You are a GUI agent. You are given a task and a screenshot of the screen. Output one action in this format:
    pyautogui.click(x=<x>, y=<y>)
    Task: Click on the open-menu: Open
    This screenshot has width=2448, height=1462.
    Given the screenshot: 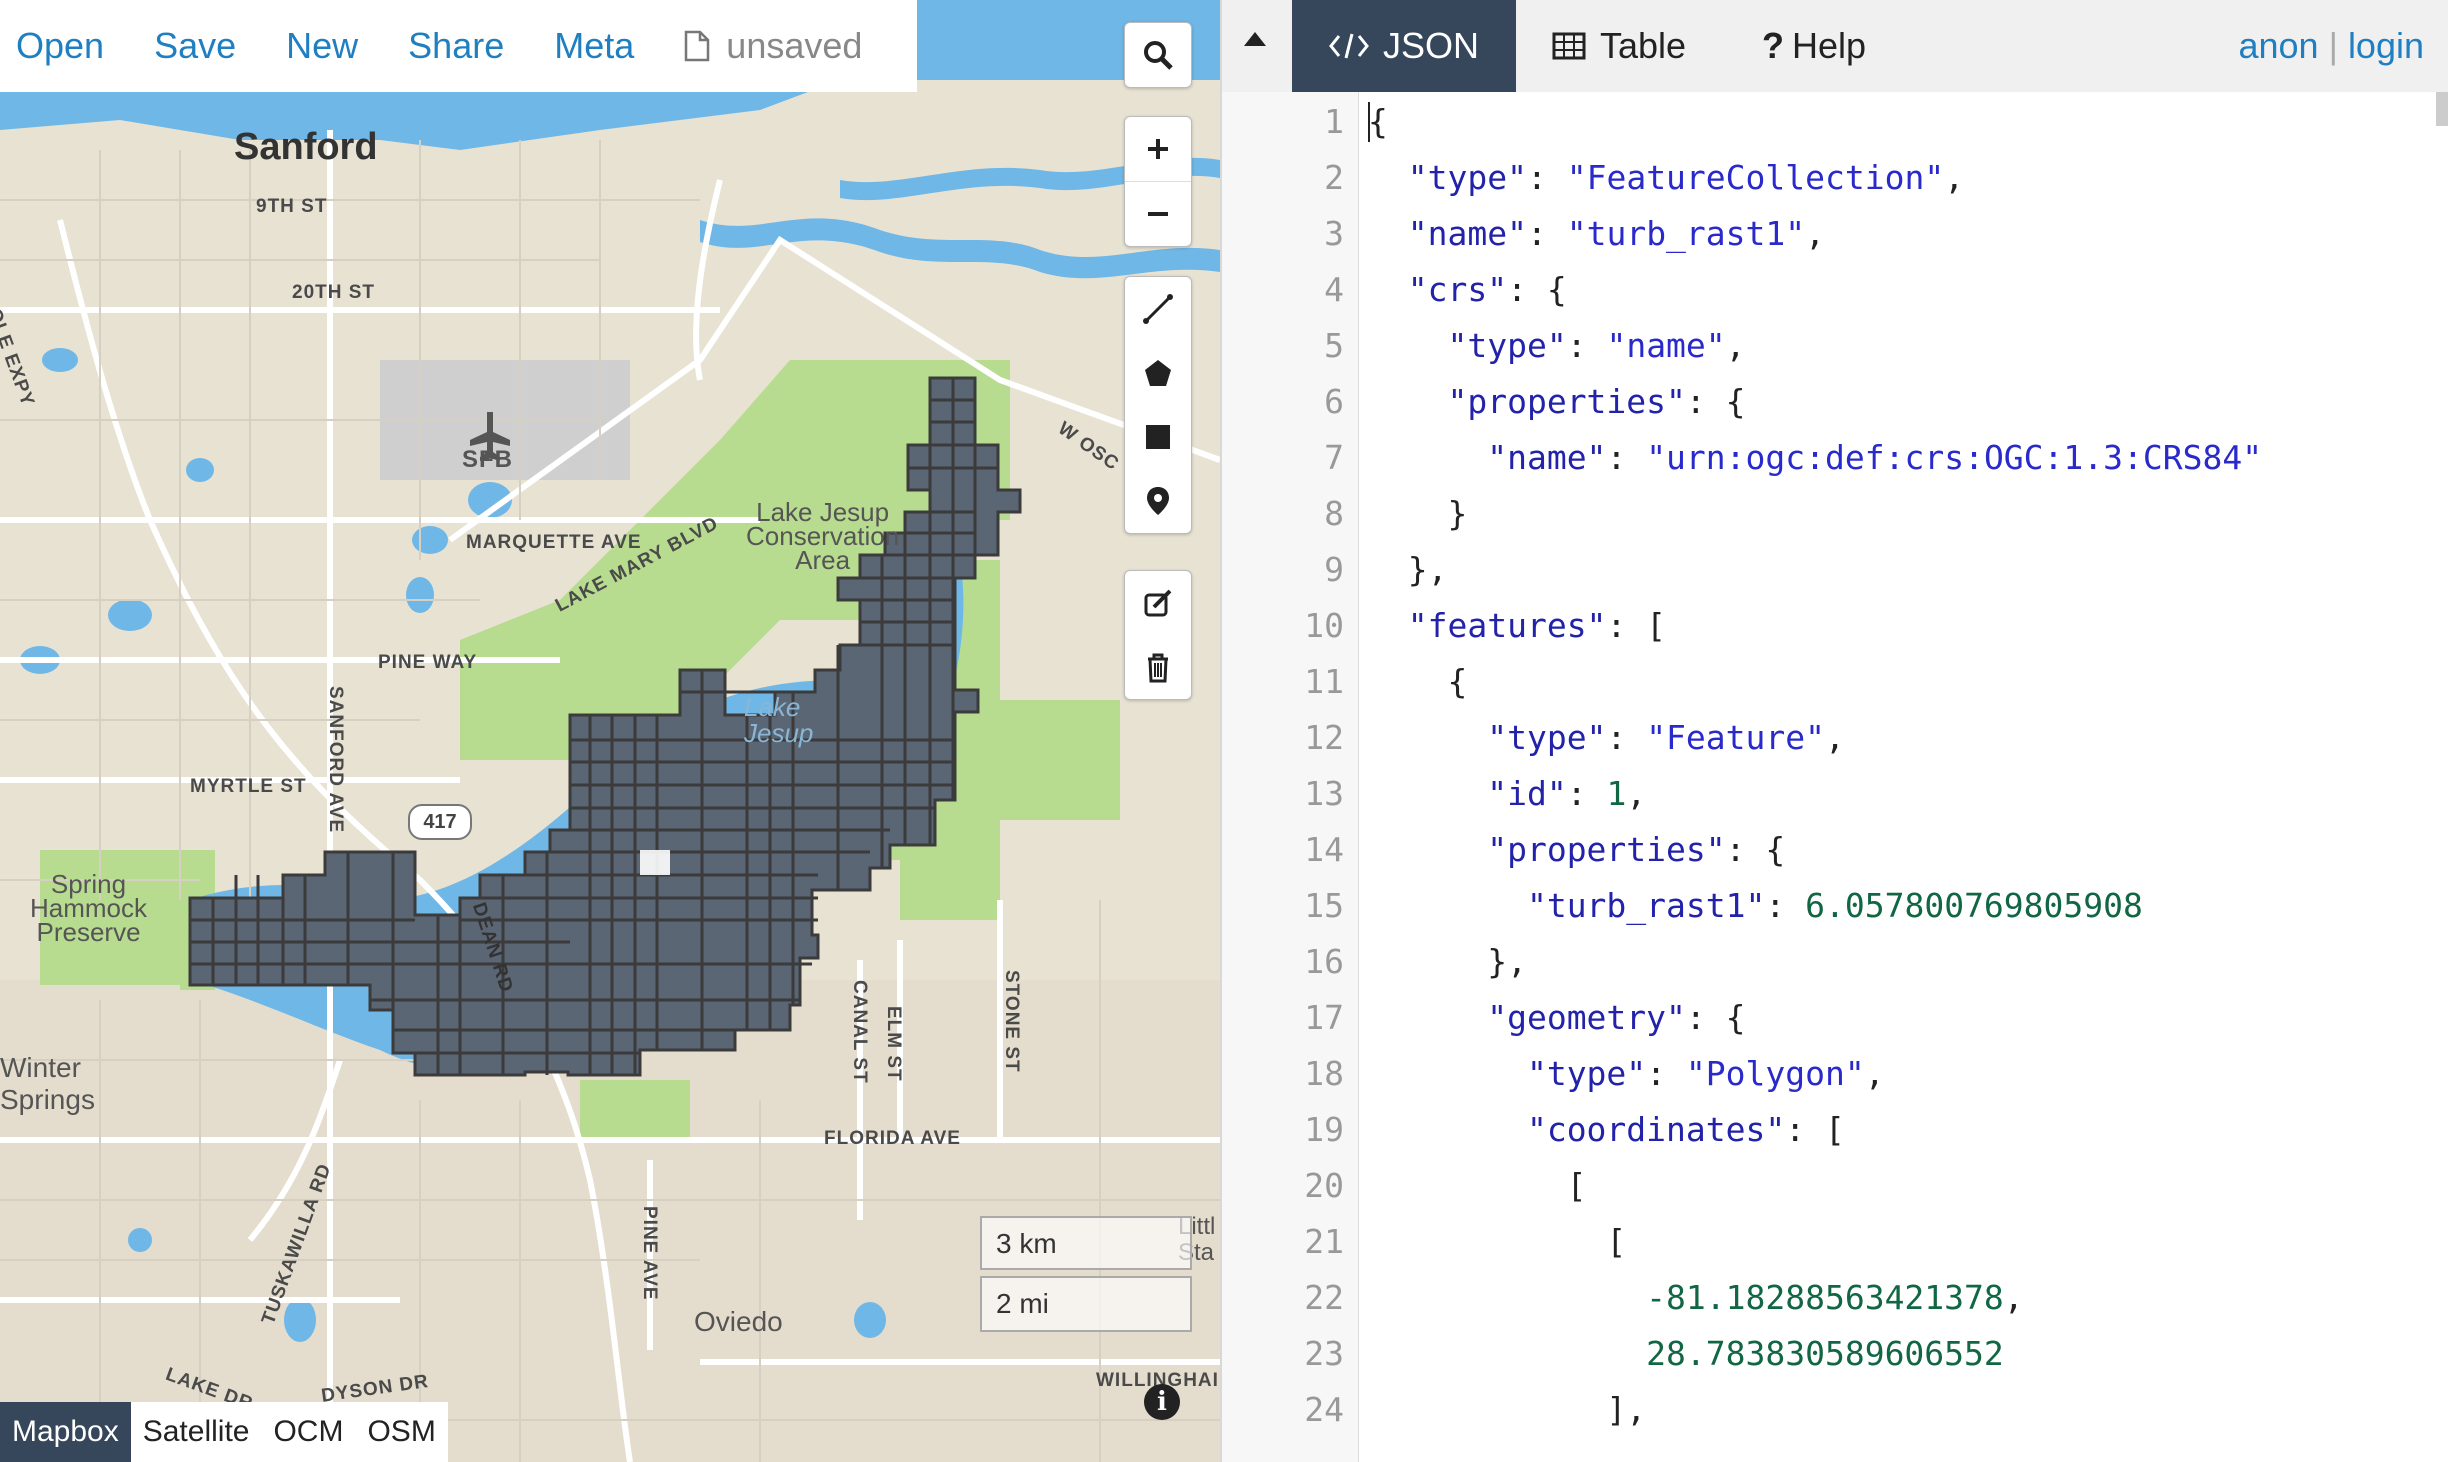 What is the action you would take?
    pyautogui.click(x=60, y=46)
    